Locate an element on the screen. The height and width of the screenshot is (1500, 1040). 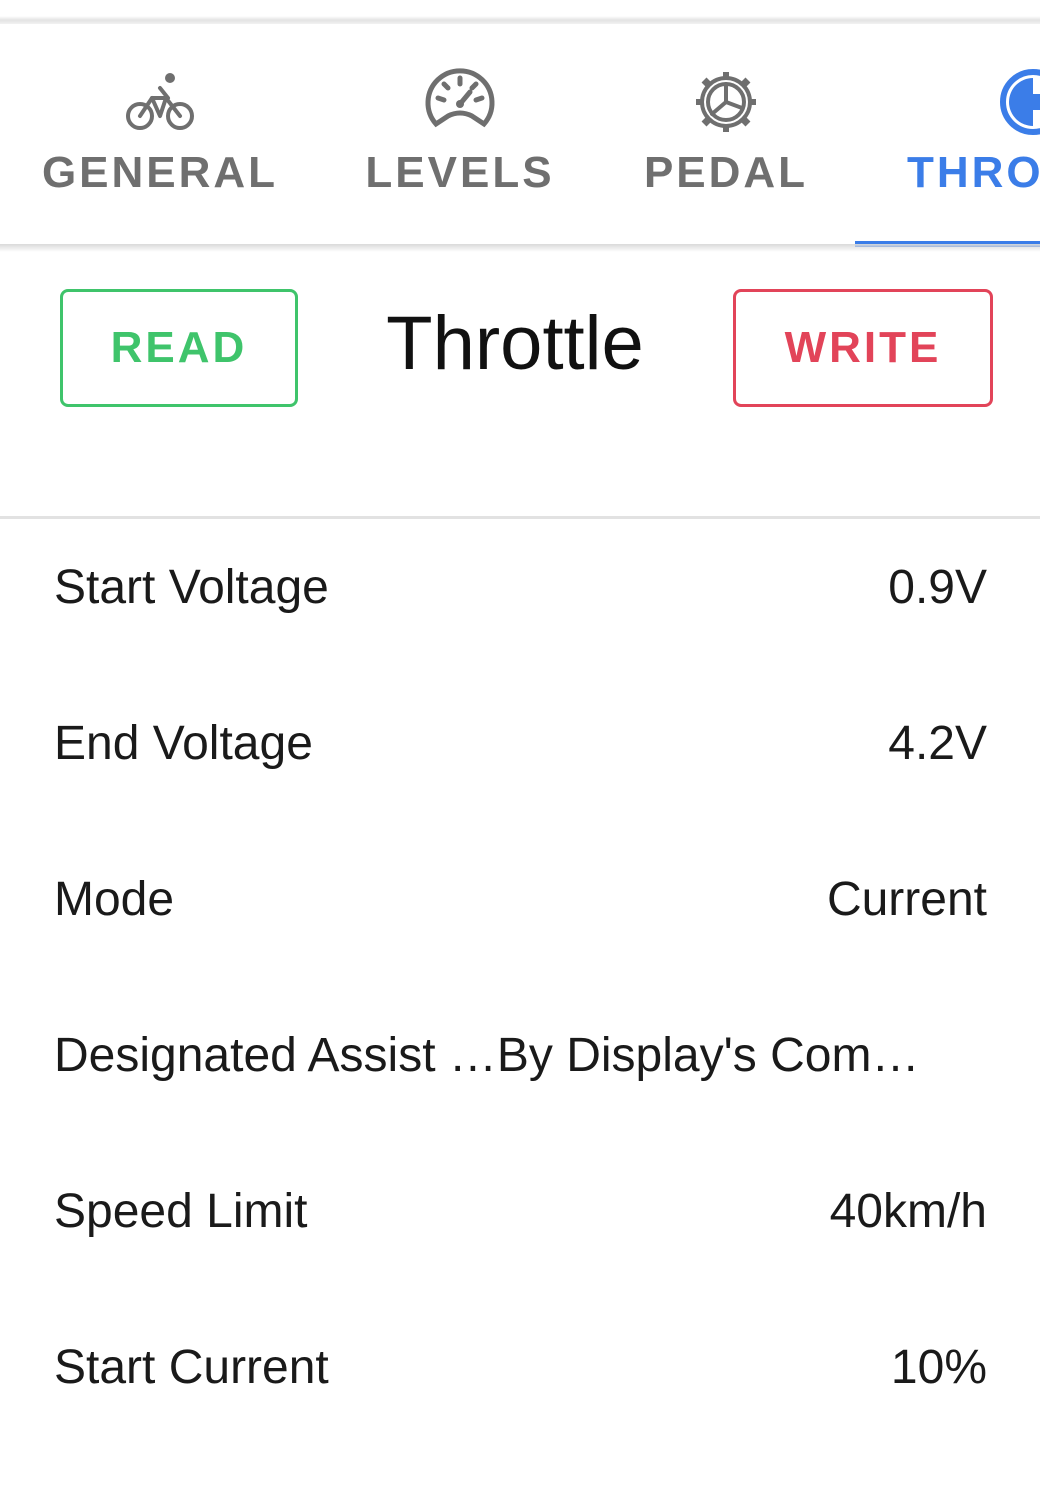
status-bar-shadow is located at coordinates (520, 12).